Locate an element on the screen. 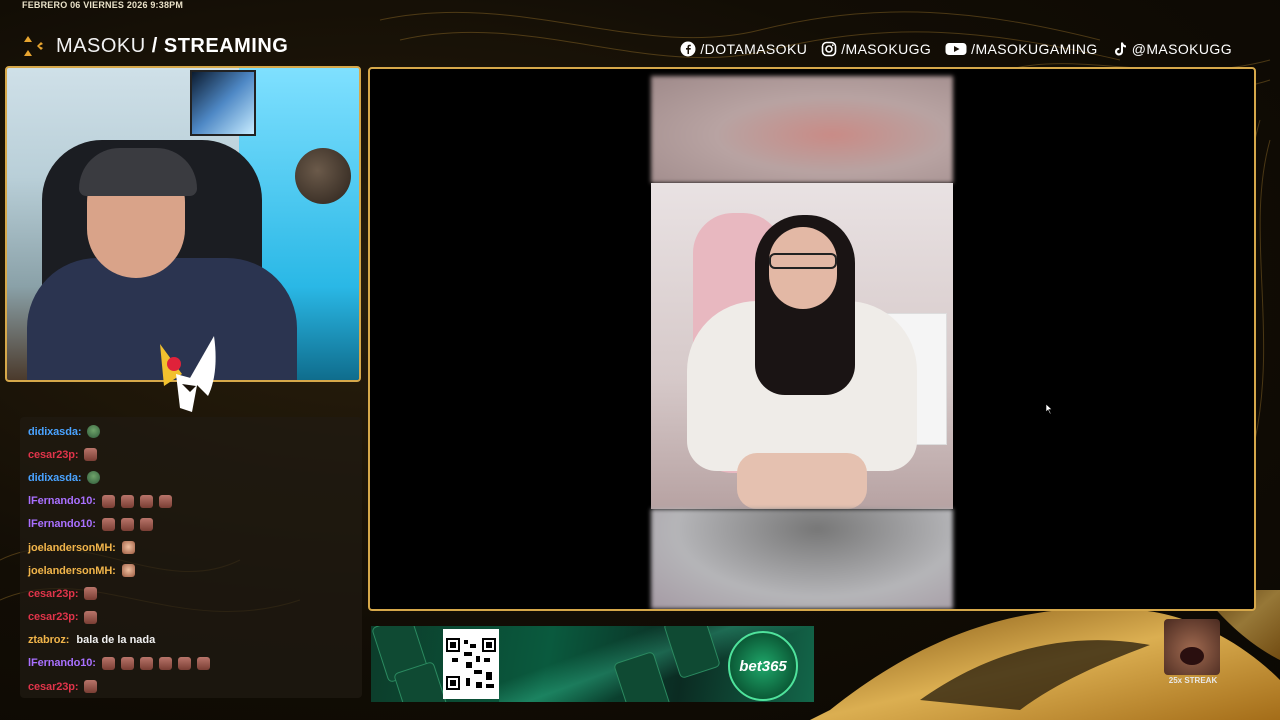 The image size is (1280, 720). qr-code-icon is located at coordinates (471, 664).